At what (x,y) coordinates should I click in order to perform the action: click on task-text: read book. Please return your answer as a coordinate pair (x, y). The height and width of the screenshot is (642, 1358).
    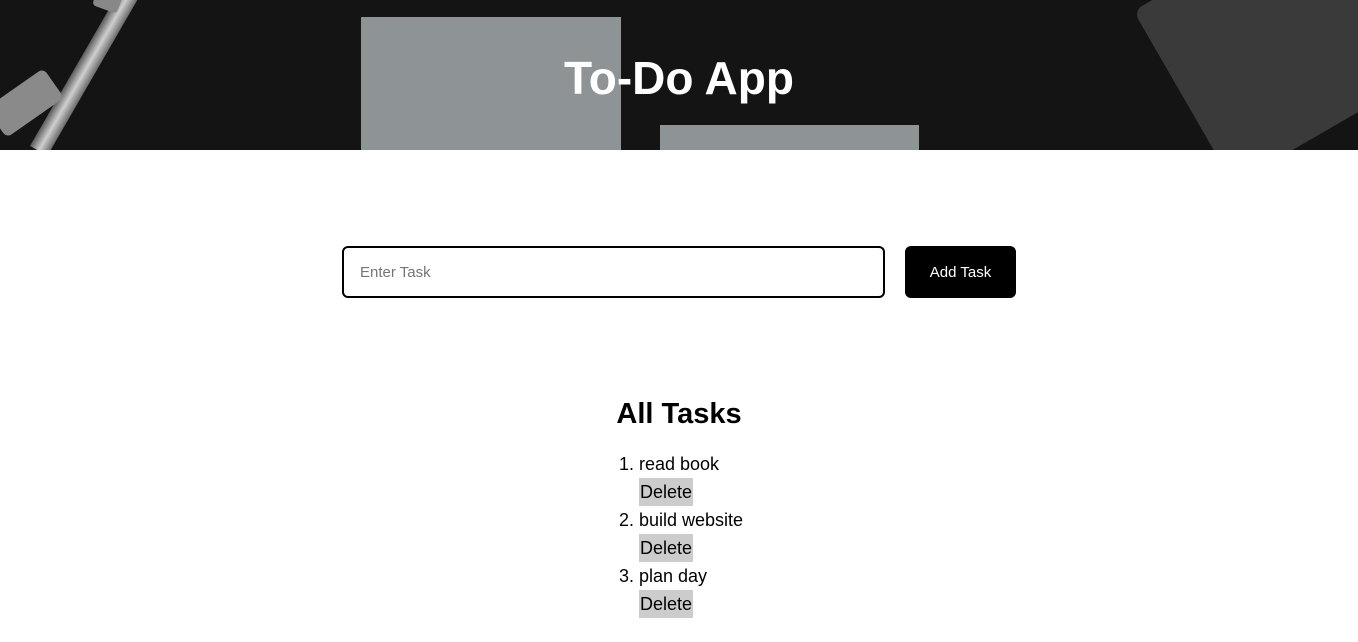
    Looking at the image, I should click on (679, 464).